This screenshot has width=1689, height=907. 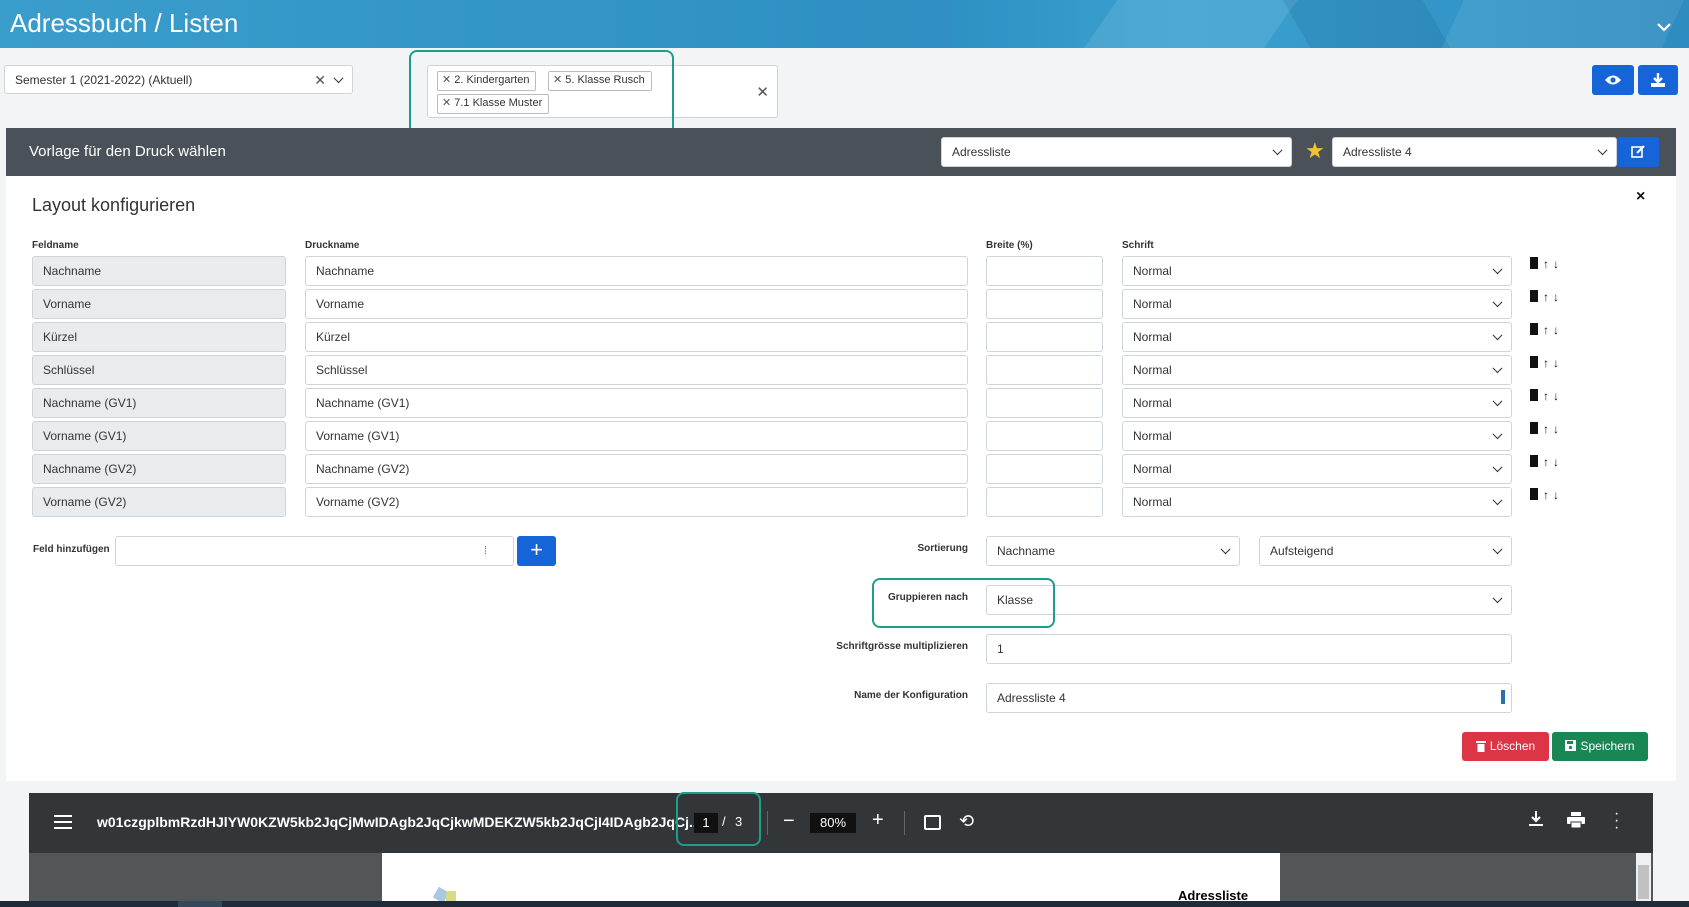 I want to click on printname-value: Vorname, so click(x=340, y=304).